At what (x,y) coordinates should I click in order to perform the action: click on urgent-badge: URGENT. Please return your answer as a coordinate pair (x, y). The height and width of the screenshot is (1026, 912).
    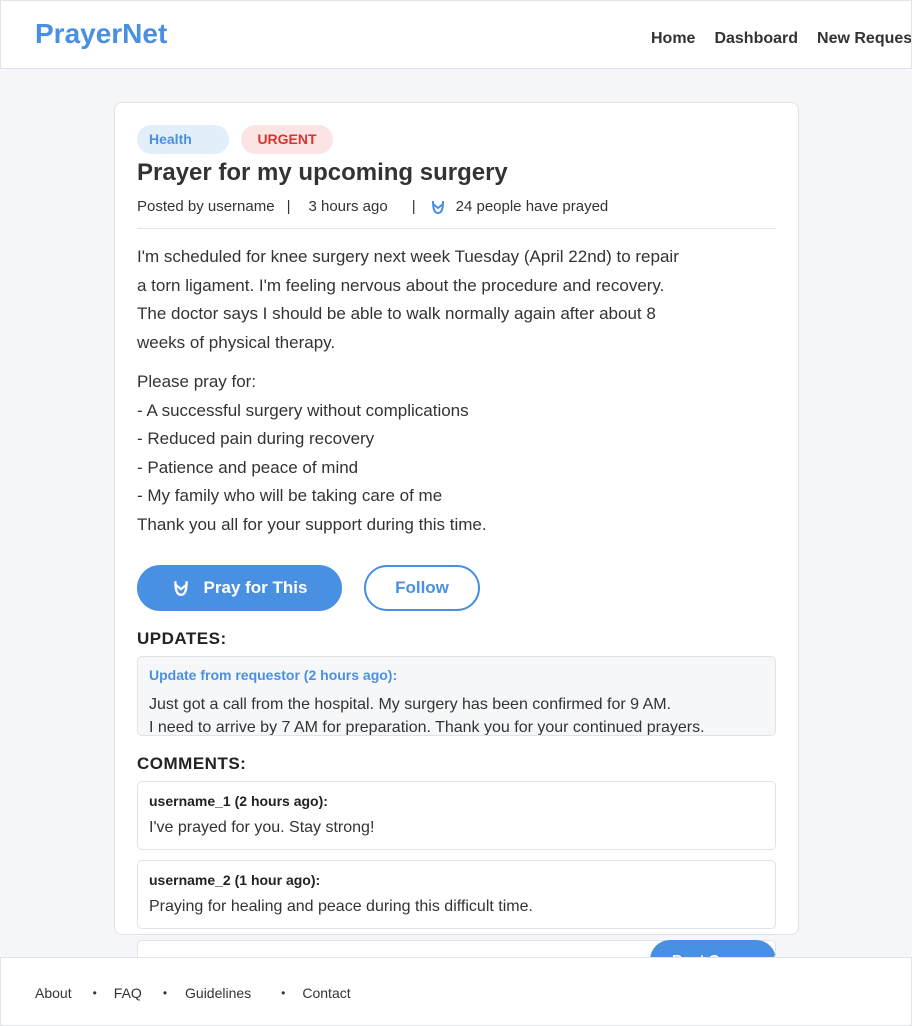
    Looking at the image, I should click on (287, 139).